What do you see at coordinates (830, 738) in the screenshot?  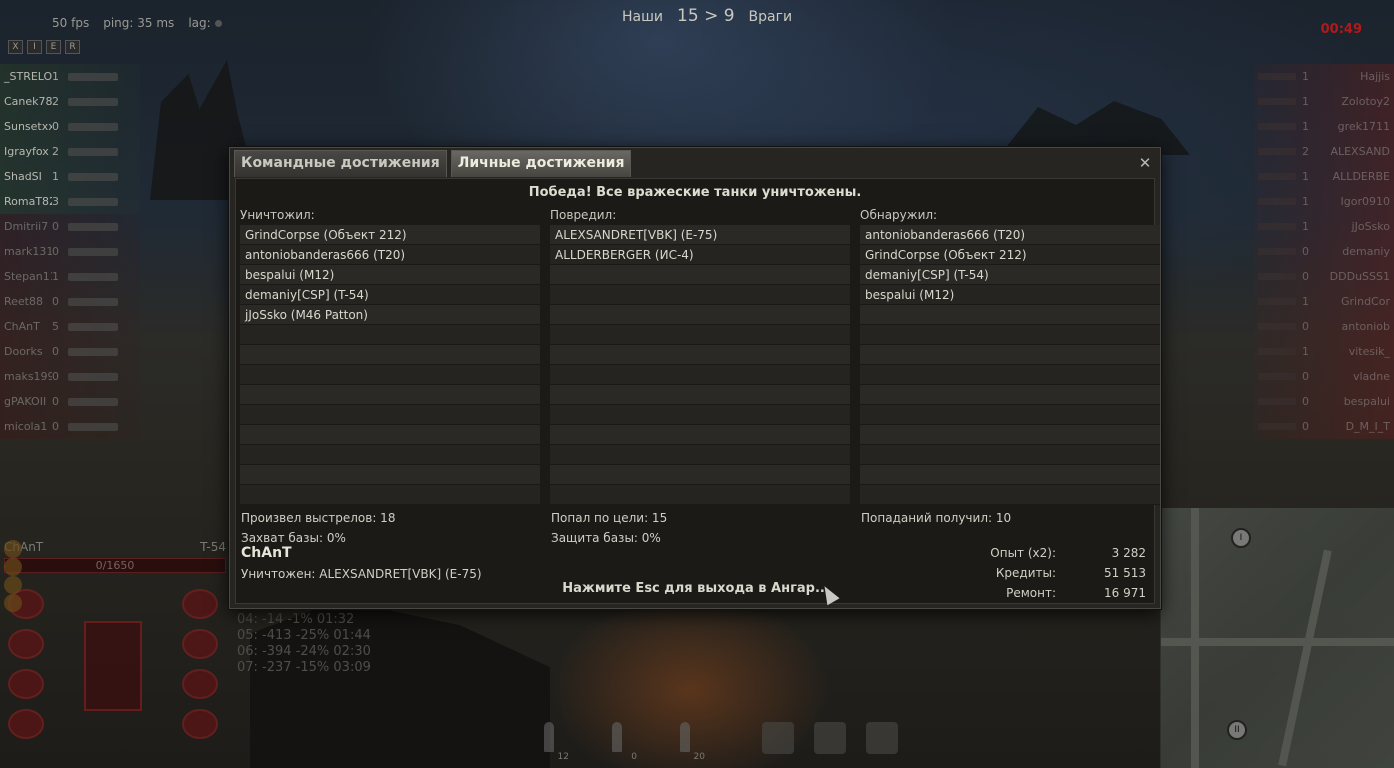 I see `repair-kit-icon` at bounding box center [830, 738].